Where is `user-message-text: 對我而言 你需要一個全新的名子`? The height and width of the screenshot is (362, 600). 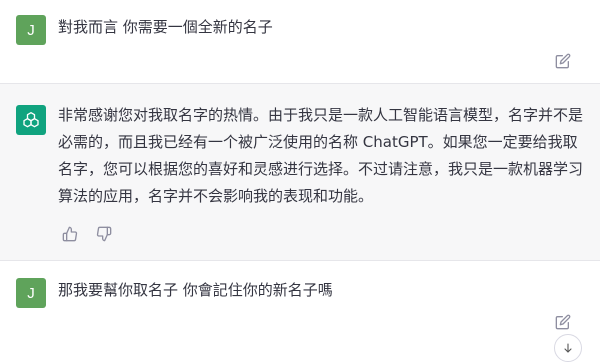
user-message-text: 對我而言 你需要一個全新的名子 is located at coordinates (165, 27).